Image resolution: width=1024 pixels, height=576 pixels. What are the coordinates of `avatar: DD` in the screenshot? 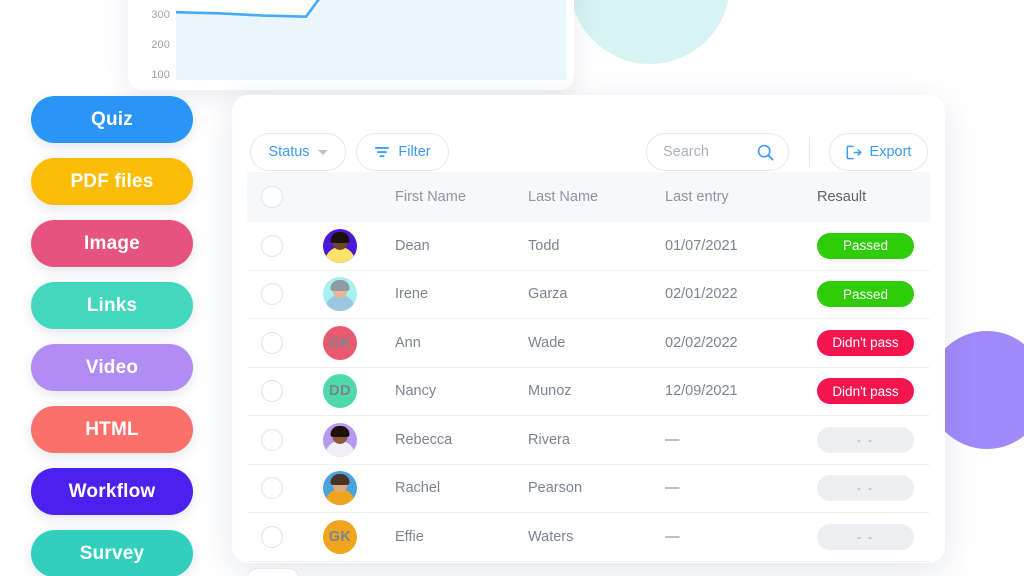 It's located at (340, 391).